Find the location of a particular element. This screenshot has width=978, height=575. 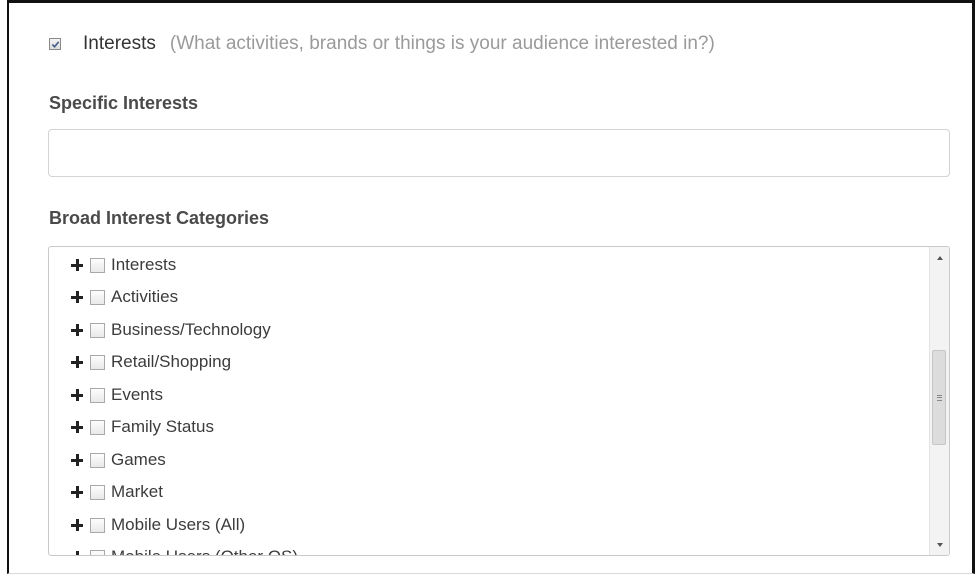

scroll-thumb is located at coordinates (939, 397).